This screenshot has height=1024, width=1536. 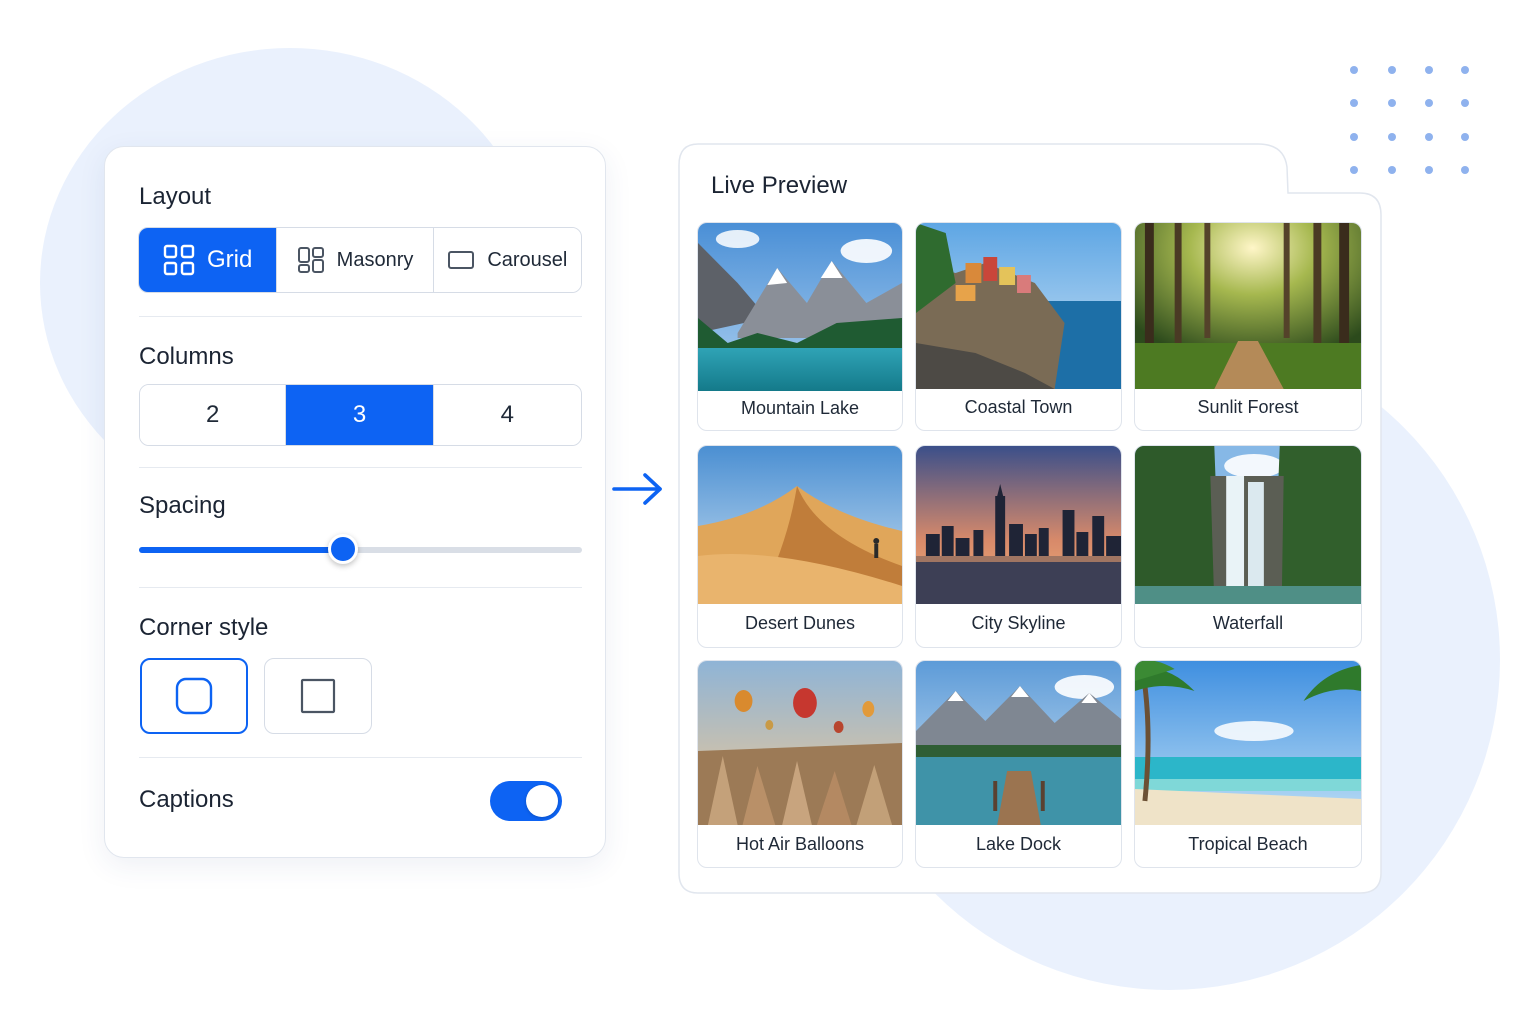 What do you see at coordinates (186, 356) in the screenshot?
I see `columns-title: Columns` at bounding box center [186, 356].